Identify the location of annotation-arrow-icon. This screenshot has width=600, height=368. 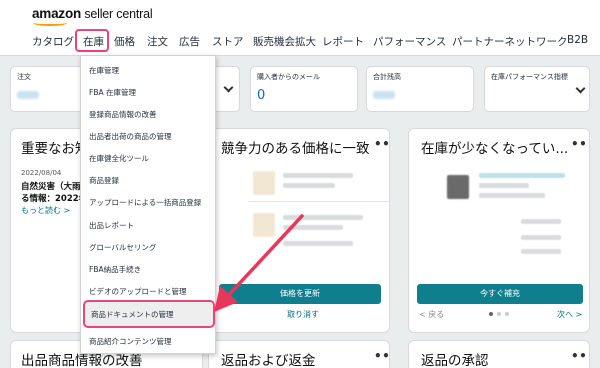
(259, 263).